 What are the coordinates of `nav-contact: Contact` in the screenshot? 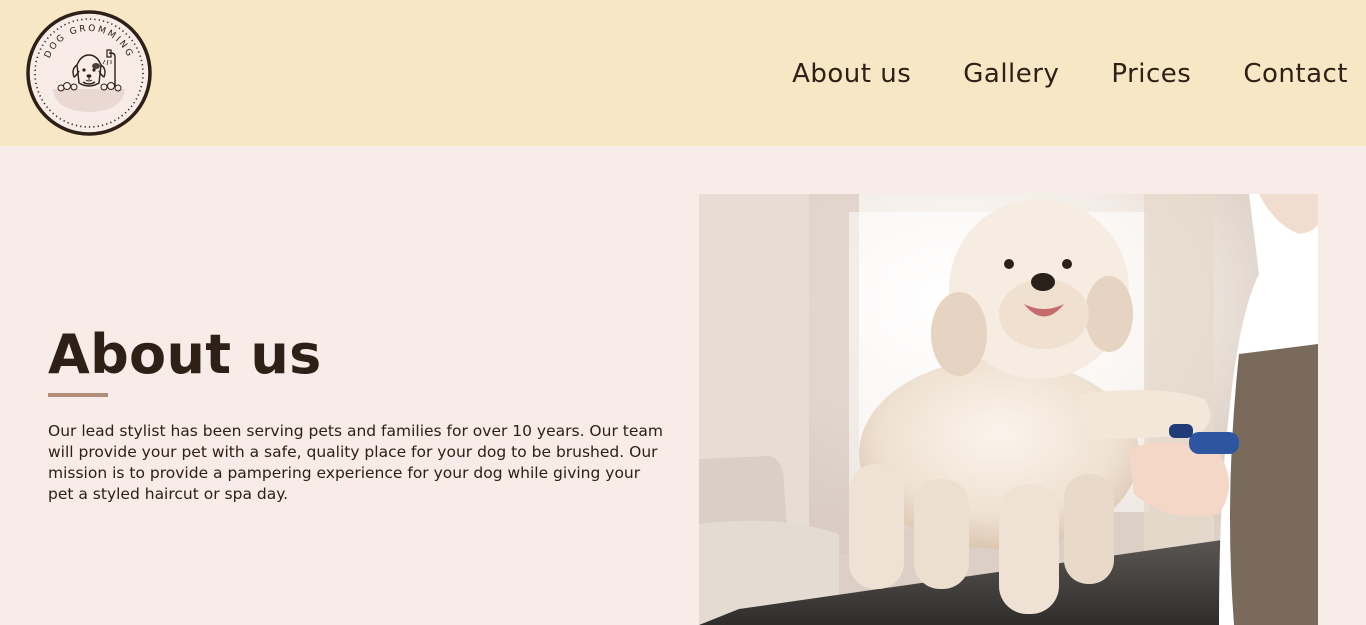 It's located at (1295, 74).